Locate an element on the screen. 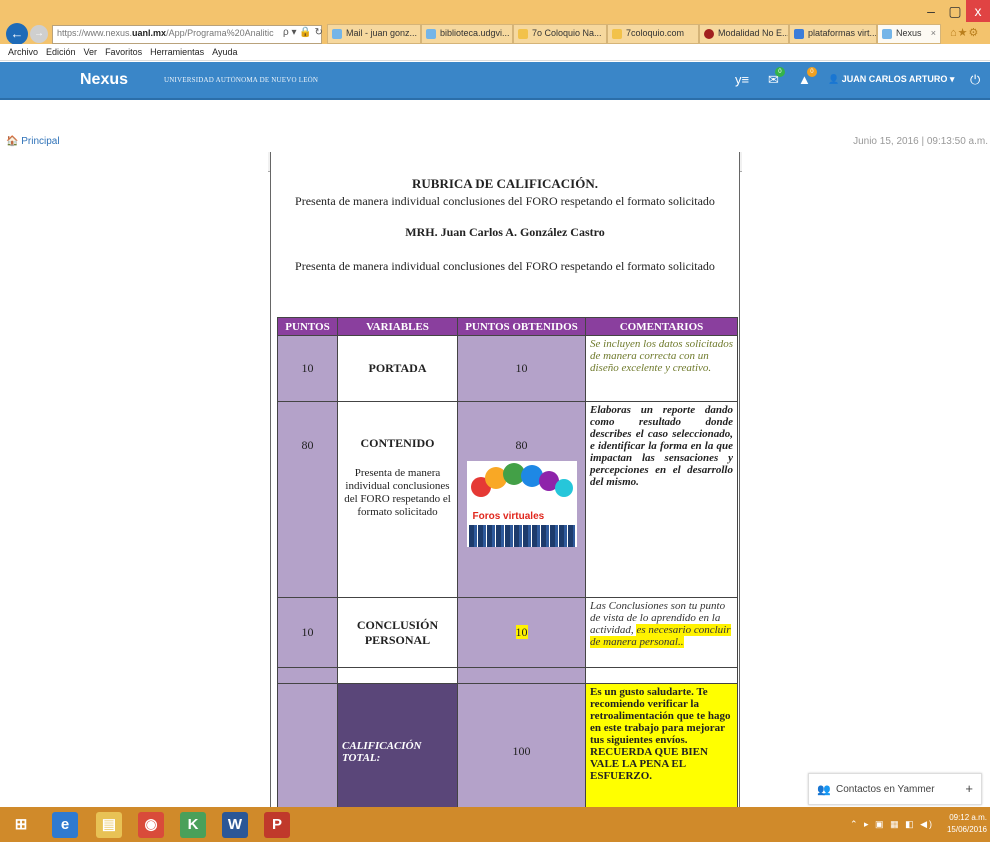  minimize-button: – is located at coordinates (931, 11).